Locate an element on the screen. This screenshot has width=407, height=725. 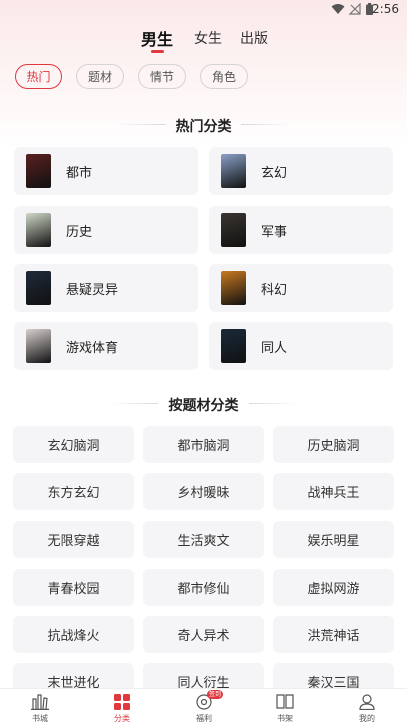
tab-publish: 出版 is located at coordinates (254, 38).